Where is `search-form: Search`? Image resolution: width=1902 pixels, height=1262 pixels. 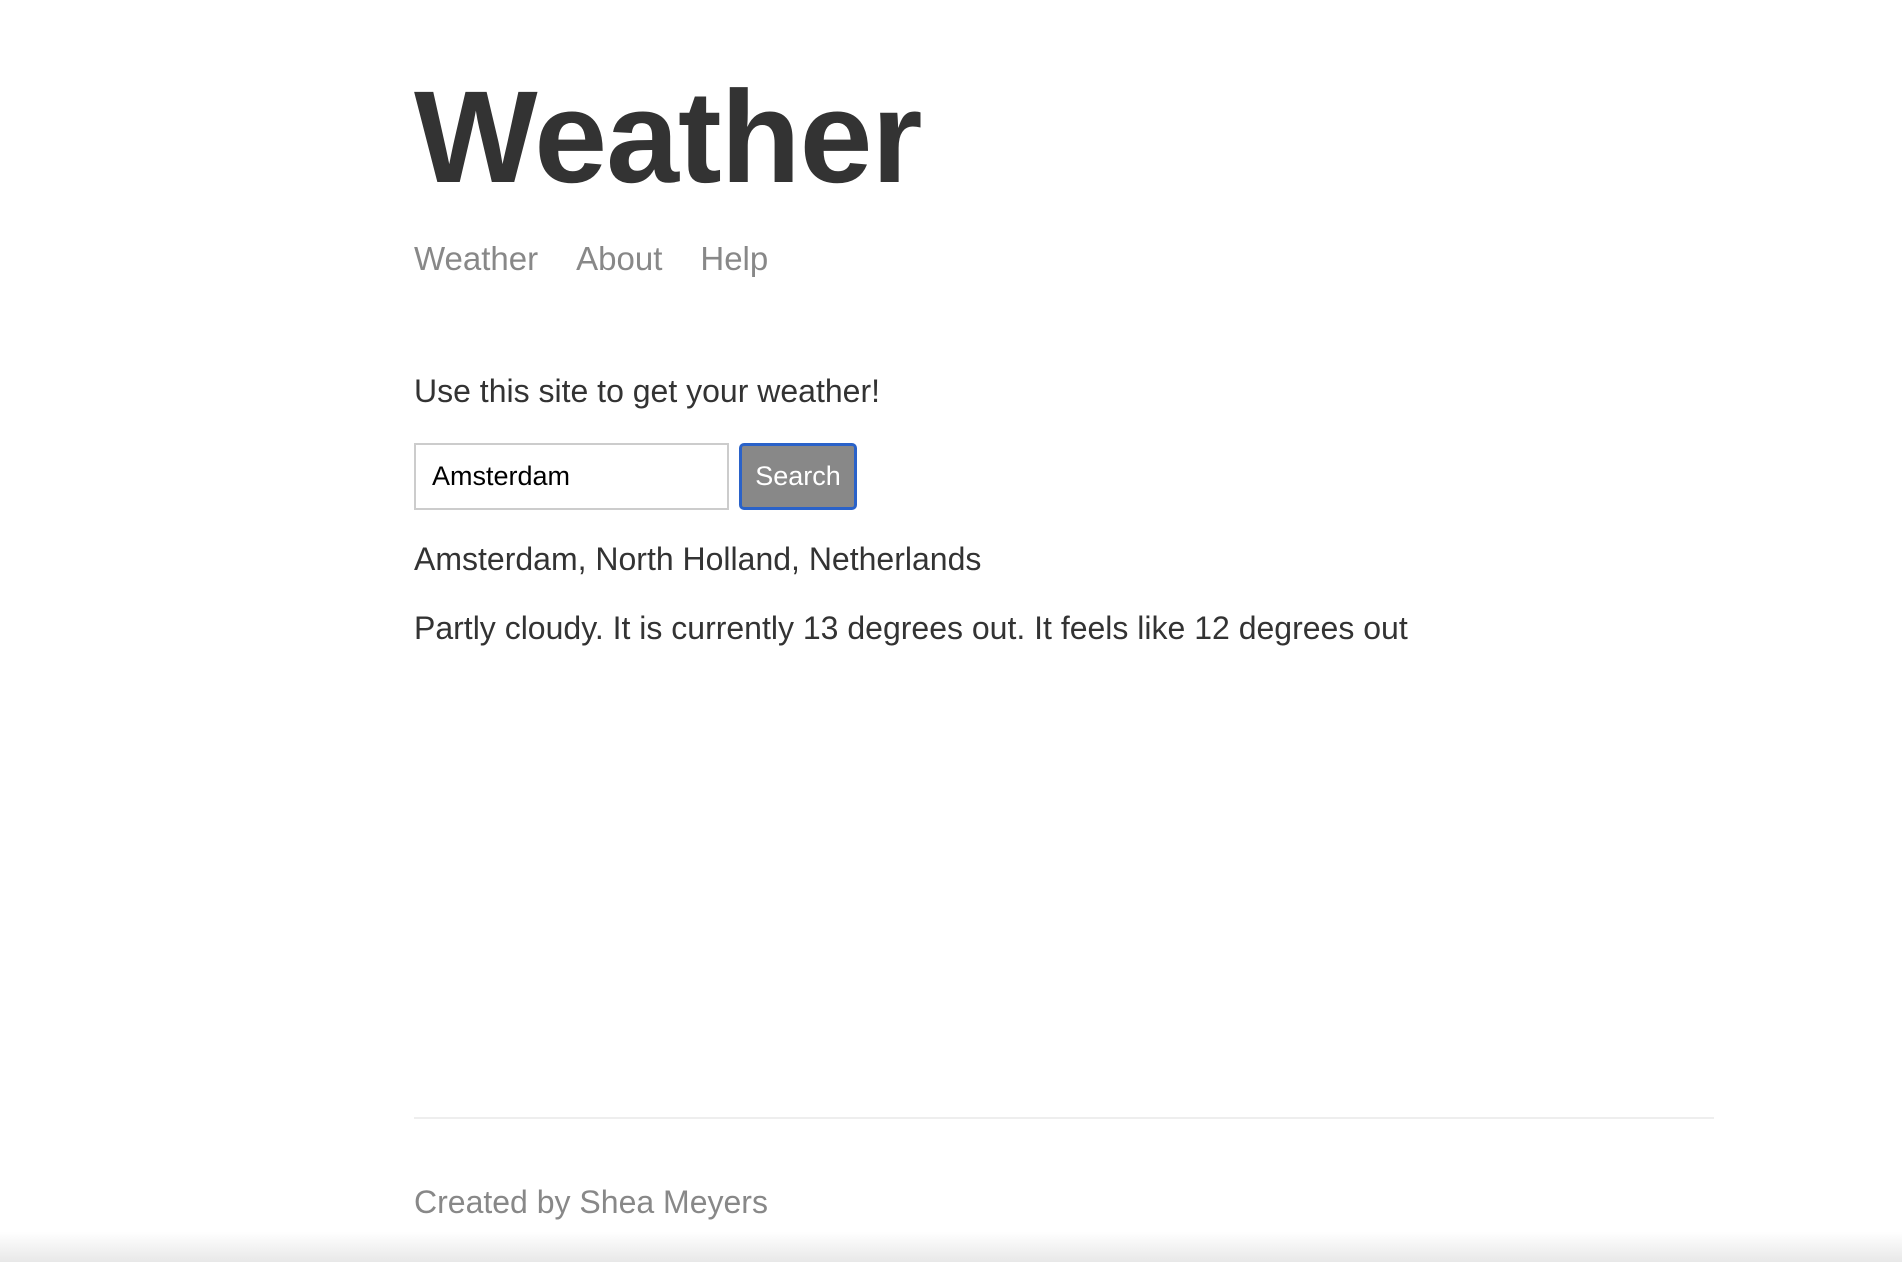
search-form: Search is located at coordinates (635, 476).